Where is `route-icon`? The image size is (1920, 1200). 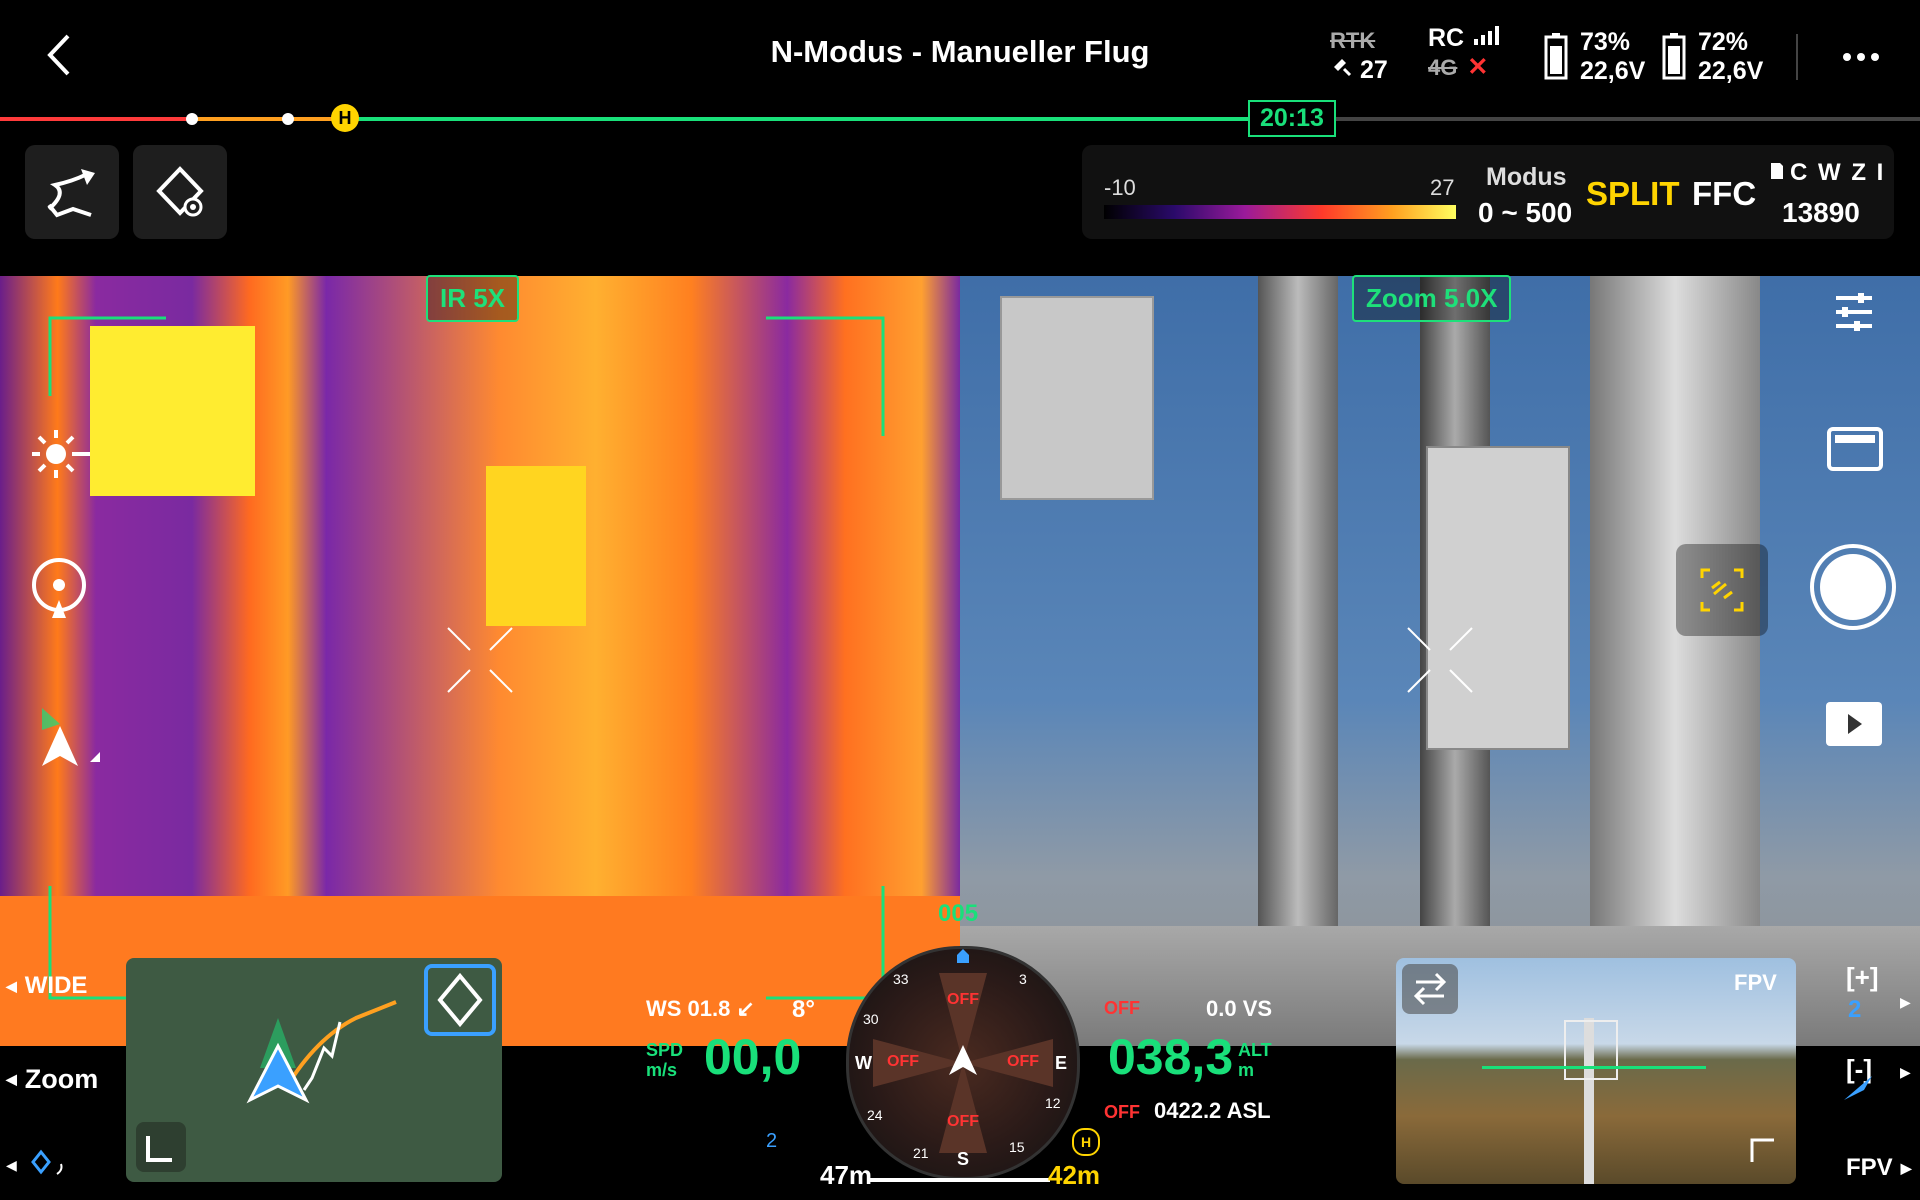
route-icon is located at coordinates (71, 193).